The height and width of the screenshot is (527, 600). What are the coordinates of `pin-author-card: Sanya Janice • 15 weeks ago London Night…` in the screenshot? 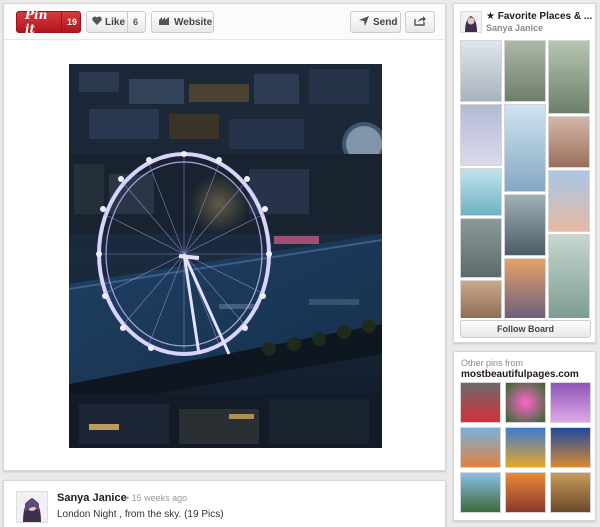 It's located at (224, 503).